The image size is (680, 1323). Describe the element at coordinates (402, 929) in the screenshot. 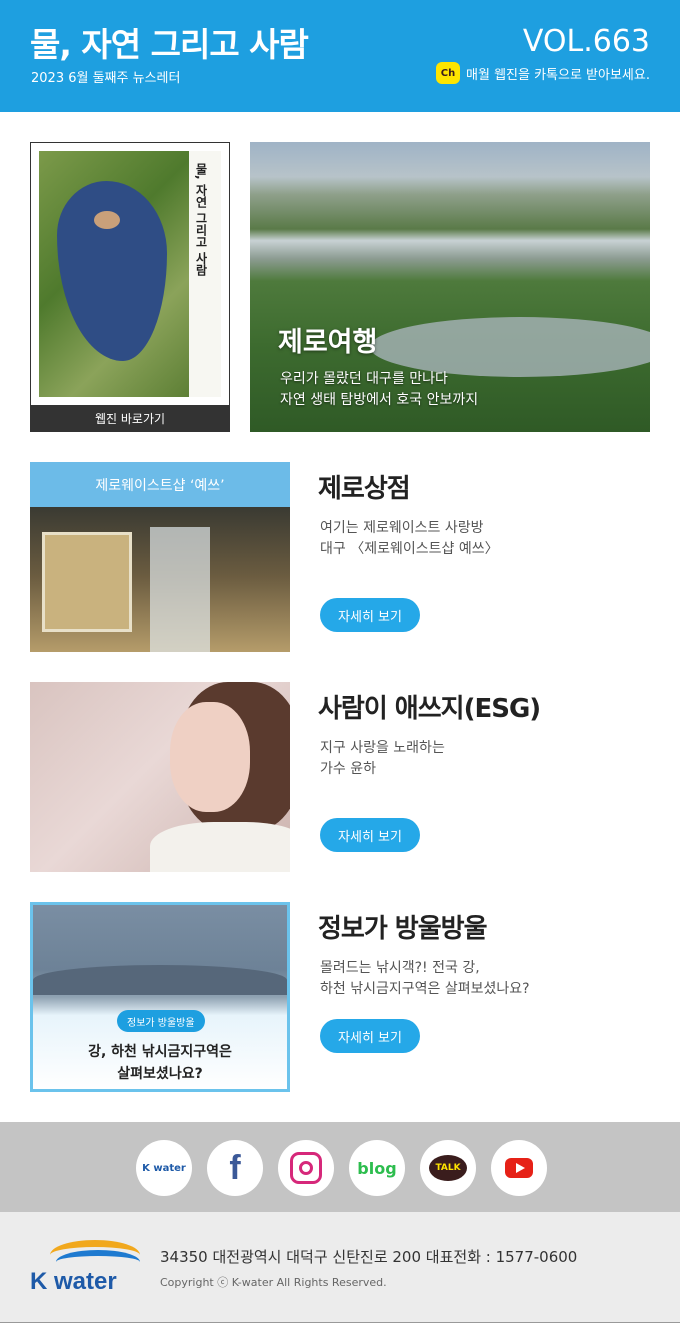

I see `section-title-info: 정보가 방울방울` at that location.